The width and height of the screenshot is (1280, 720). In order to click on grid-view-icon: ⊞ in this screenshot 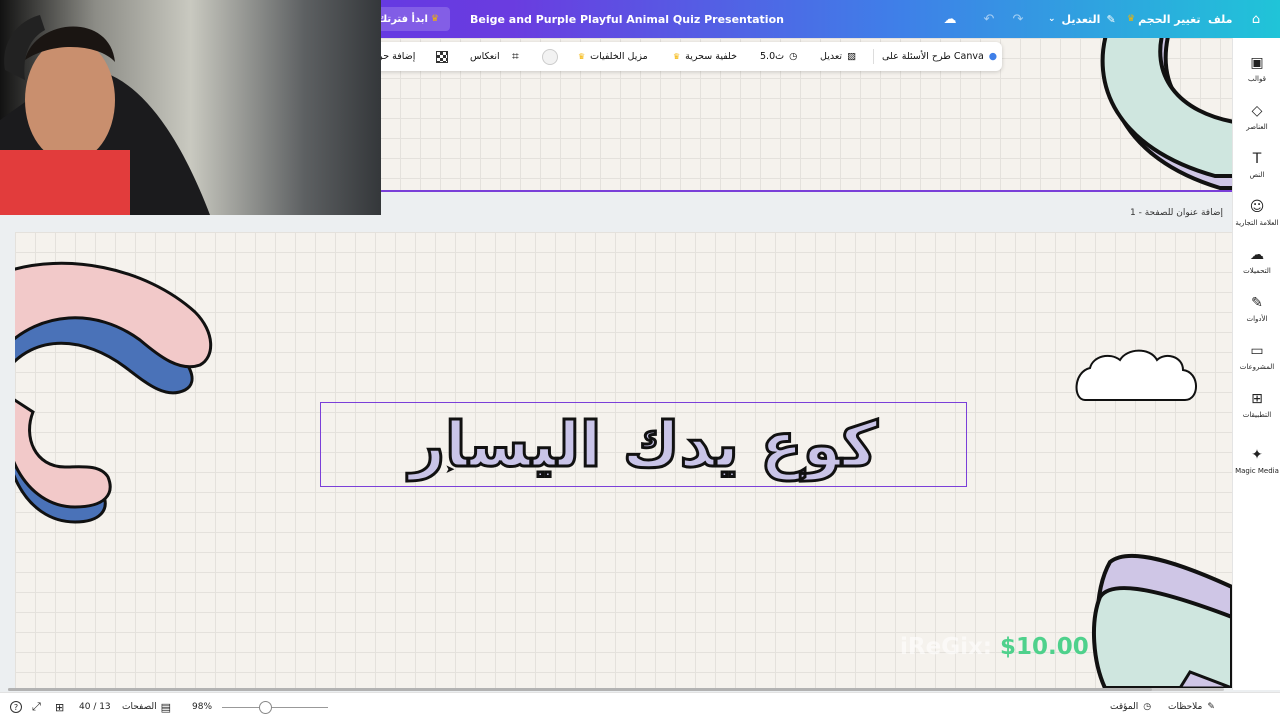, I will do `click(60, 707)`.